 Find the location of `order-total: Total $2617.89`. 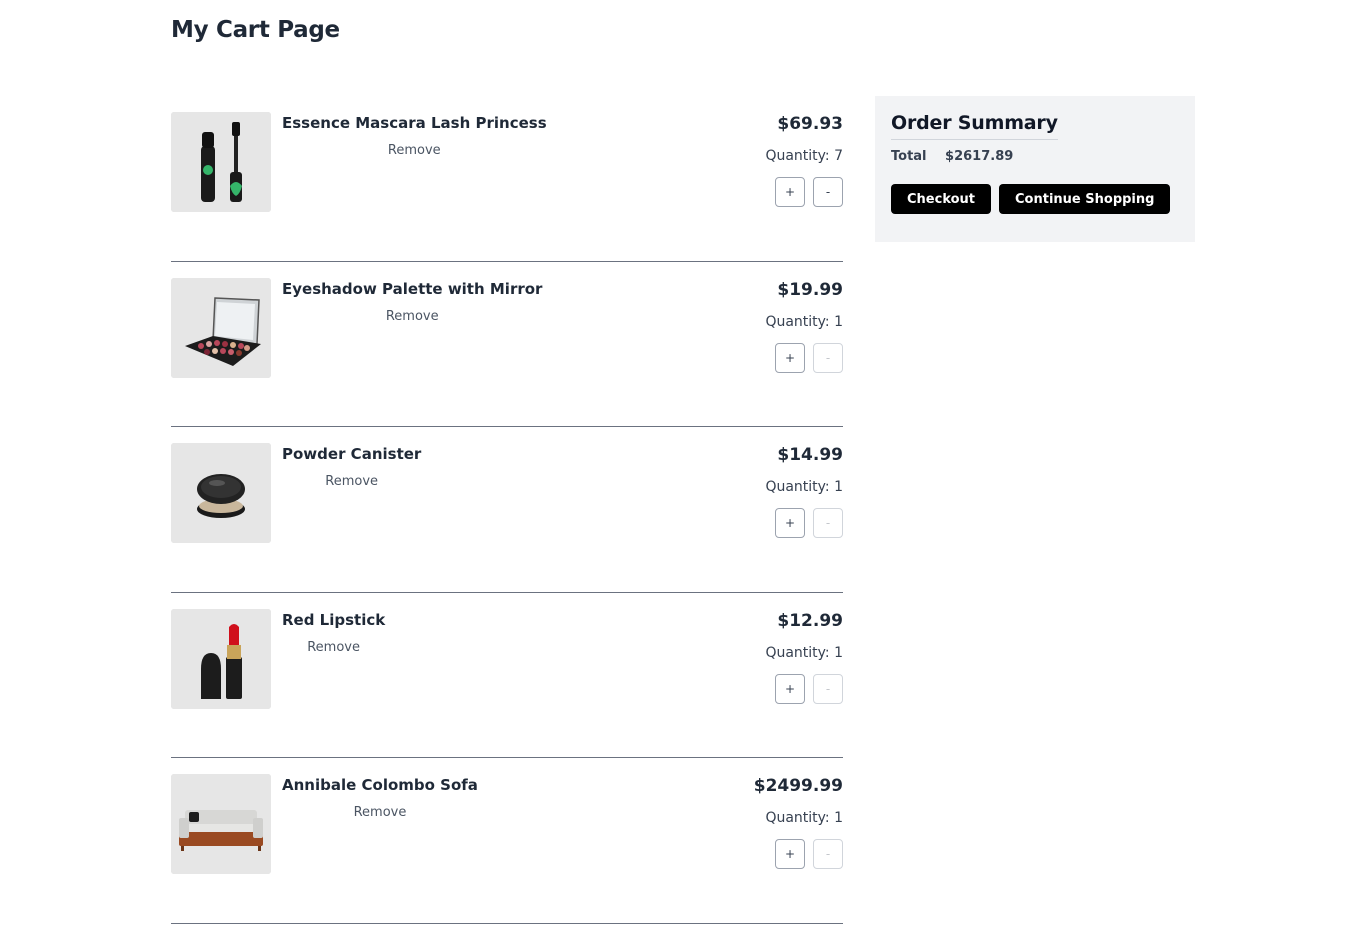

order-total: Total $2617.89 is located at coordinates (1035, 156).